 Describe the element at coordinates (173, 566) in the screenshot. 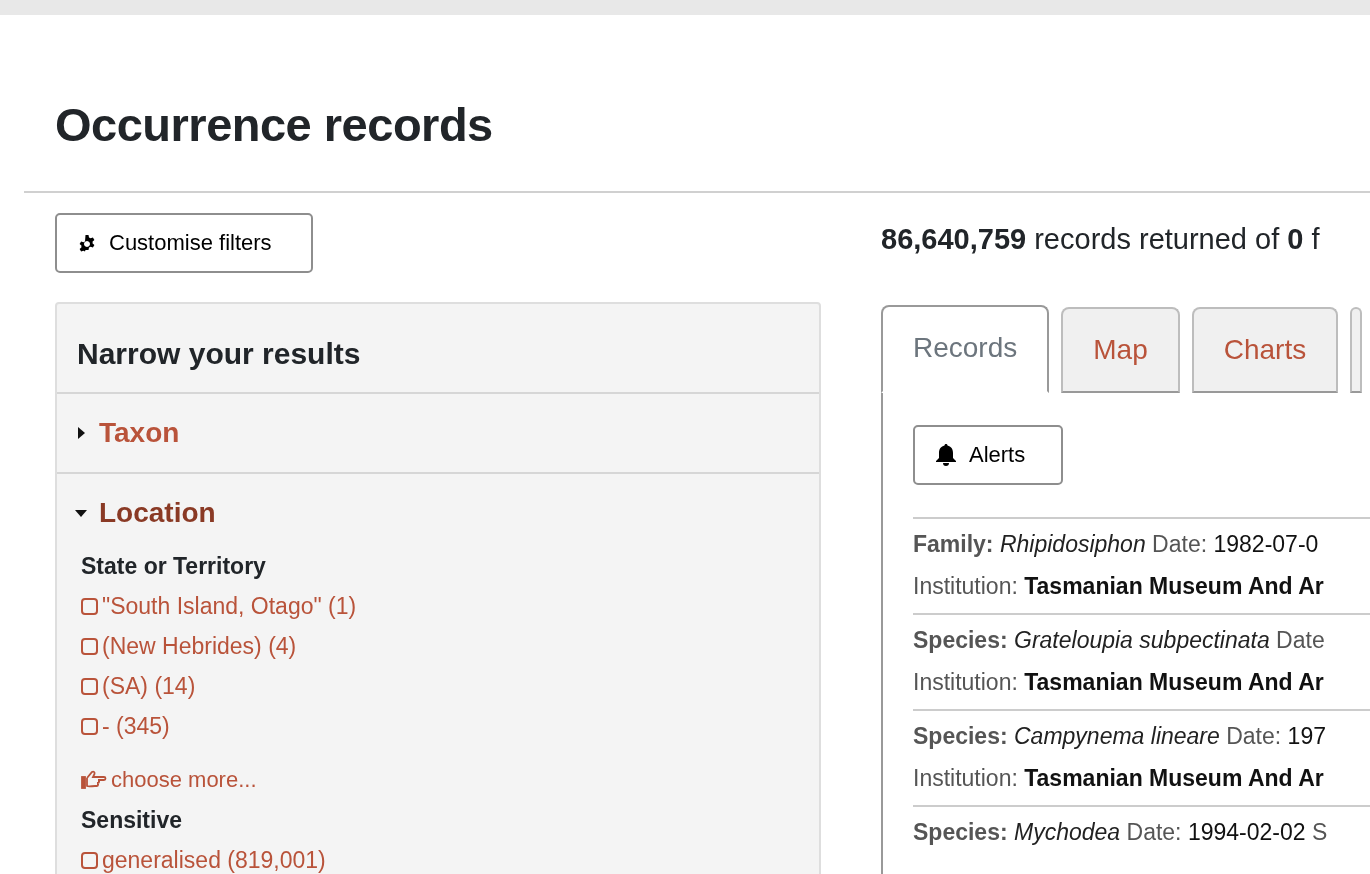

I see `facet-group-title: State or Territory` at that location.